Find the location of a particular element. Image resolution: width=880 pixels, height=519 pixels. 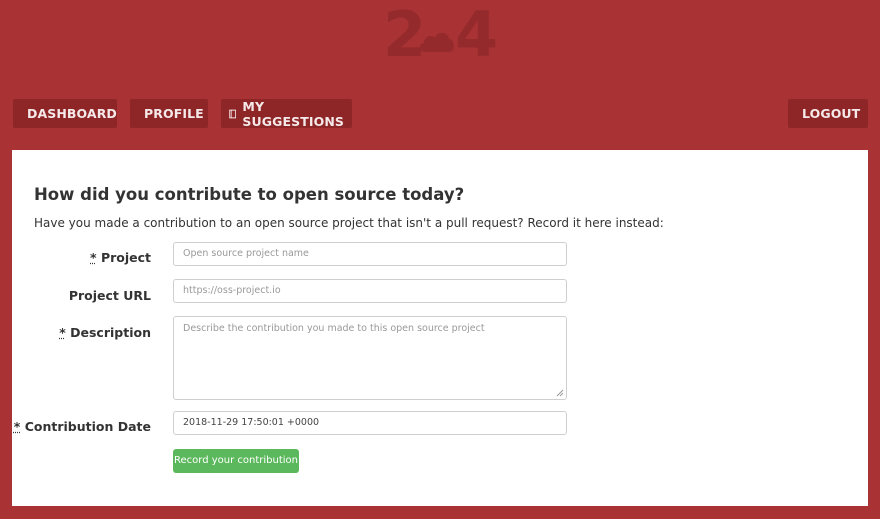

my-suggestions-label: MY SUGGESTIONS is located at coordinates (293, 113).